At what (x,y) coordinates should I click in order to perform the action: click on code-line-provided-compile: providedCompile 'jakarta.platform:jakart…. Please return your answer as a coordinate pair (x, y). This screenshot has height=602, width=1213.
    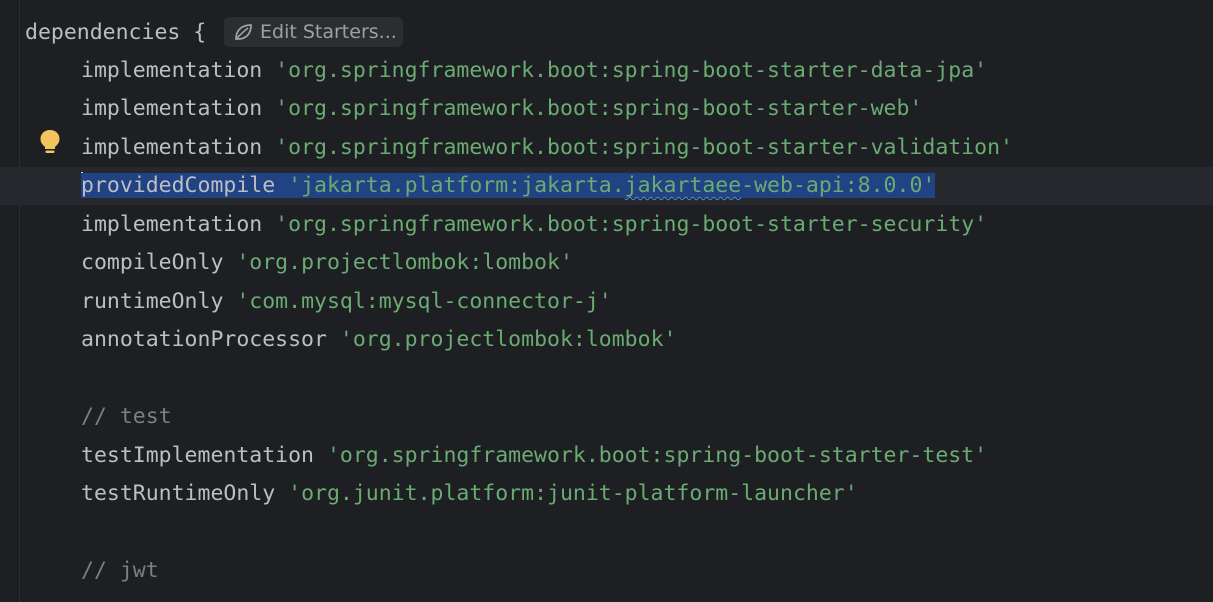
    Looking at the image, I should click on (606, 186).